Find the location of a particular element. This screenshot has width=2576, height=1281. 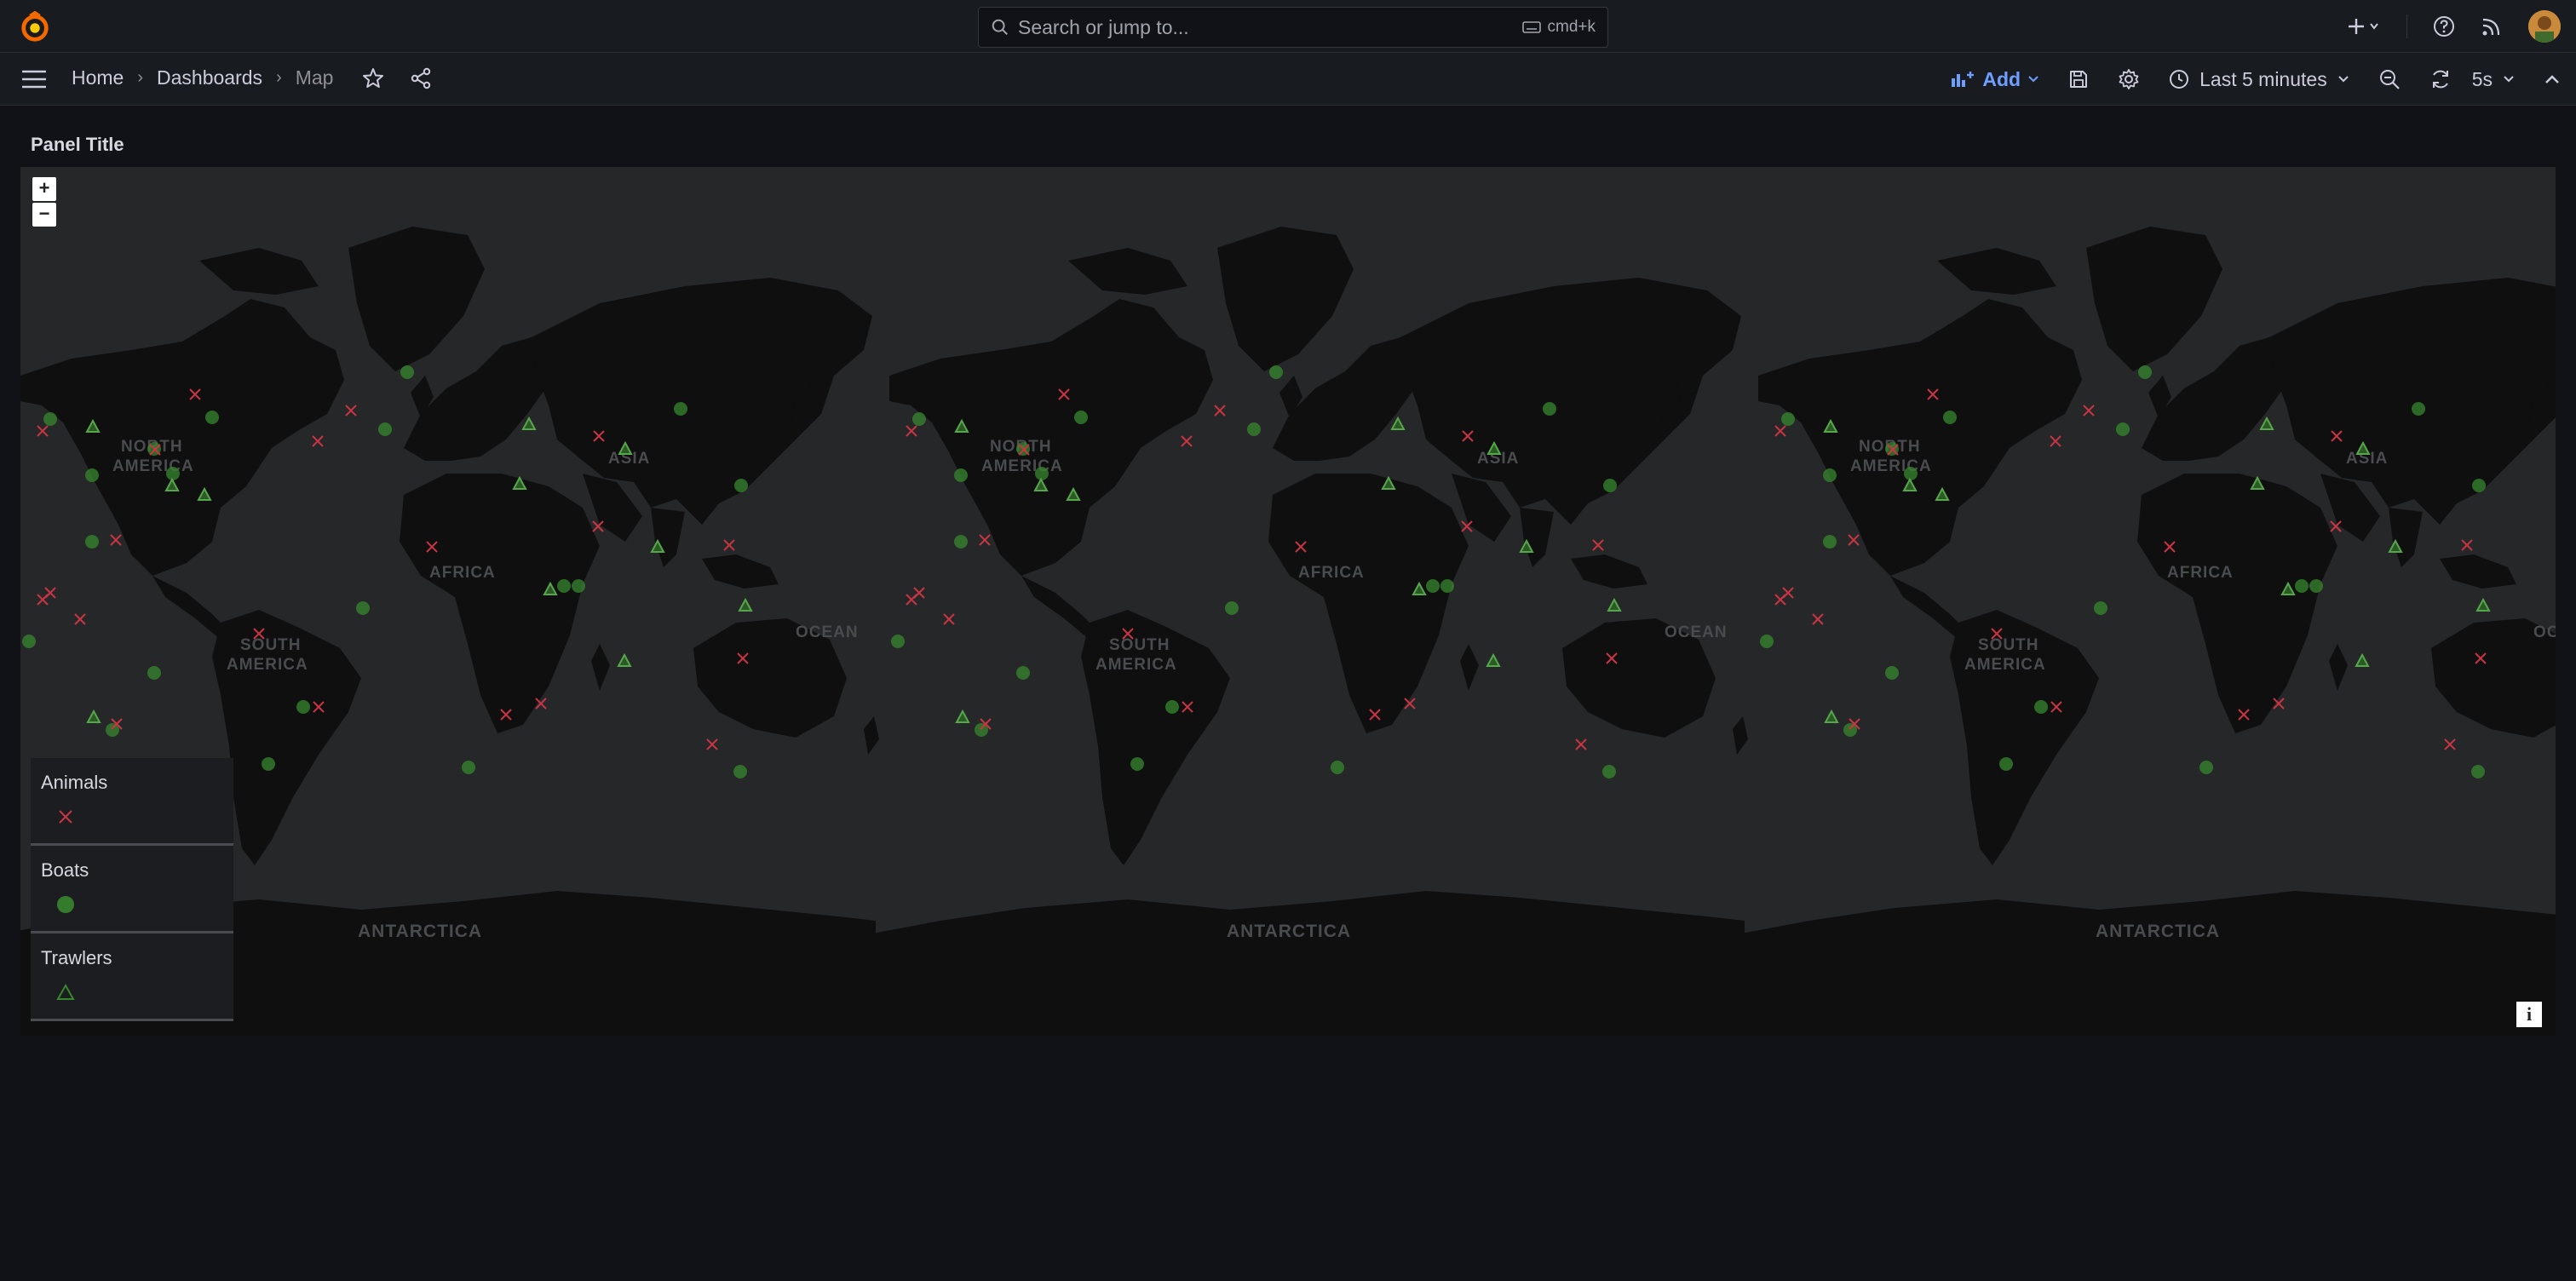

breadcrumb-current: Map is located at coordinates (314, 77).